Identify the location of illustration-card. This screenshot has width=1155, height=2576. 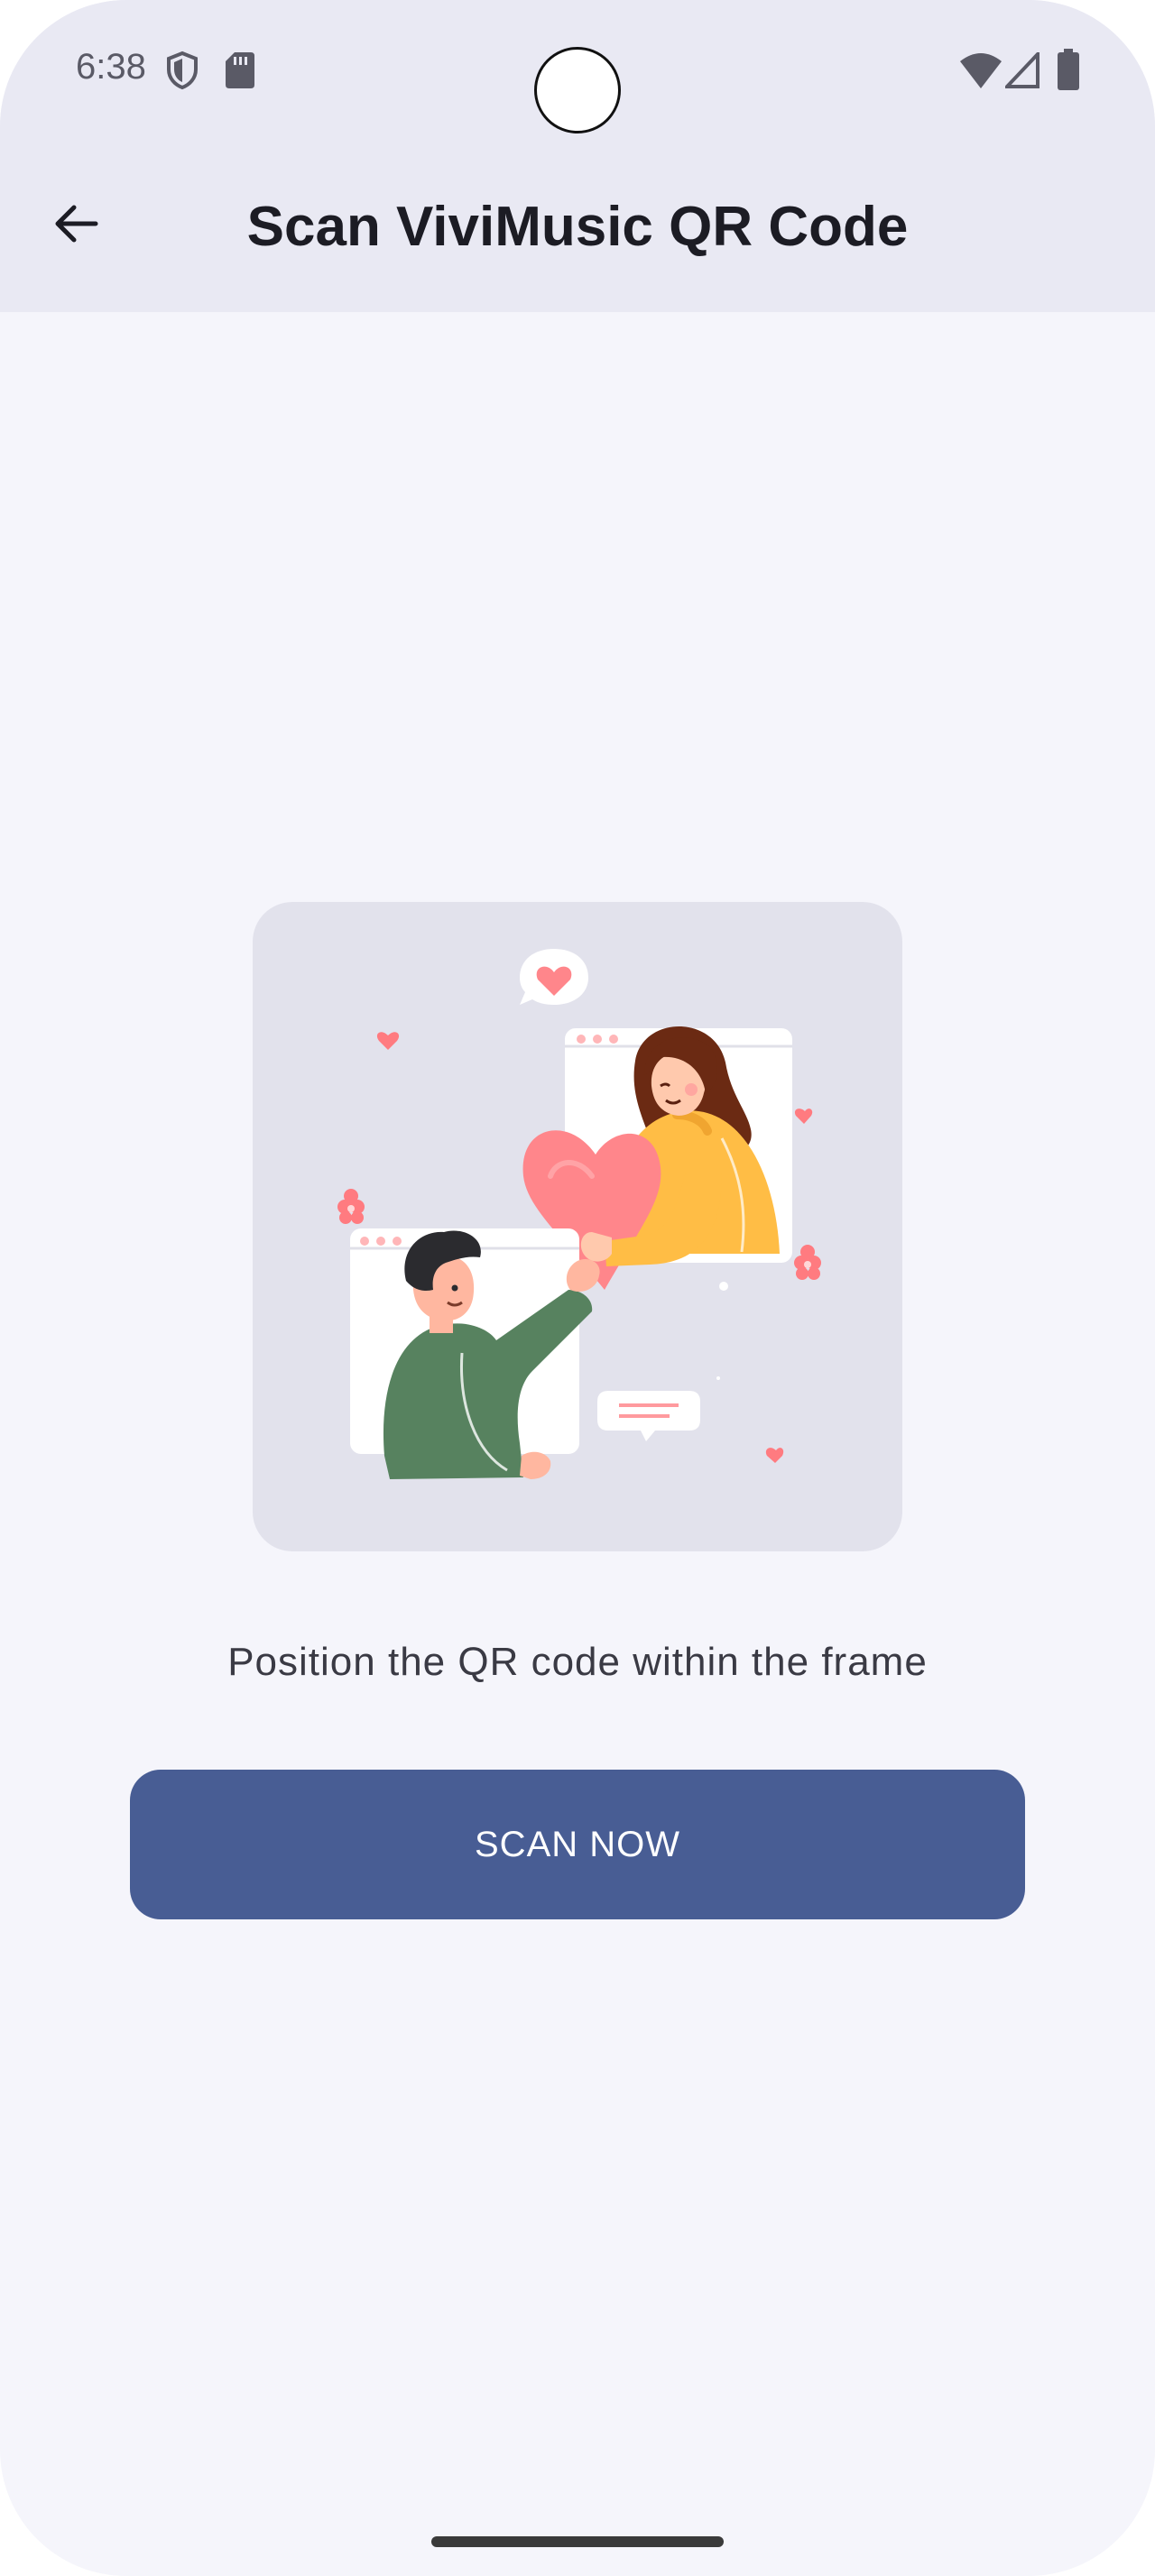
(577, 1227).